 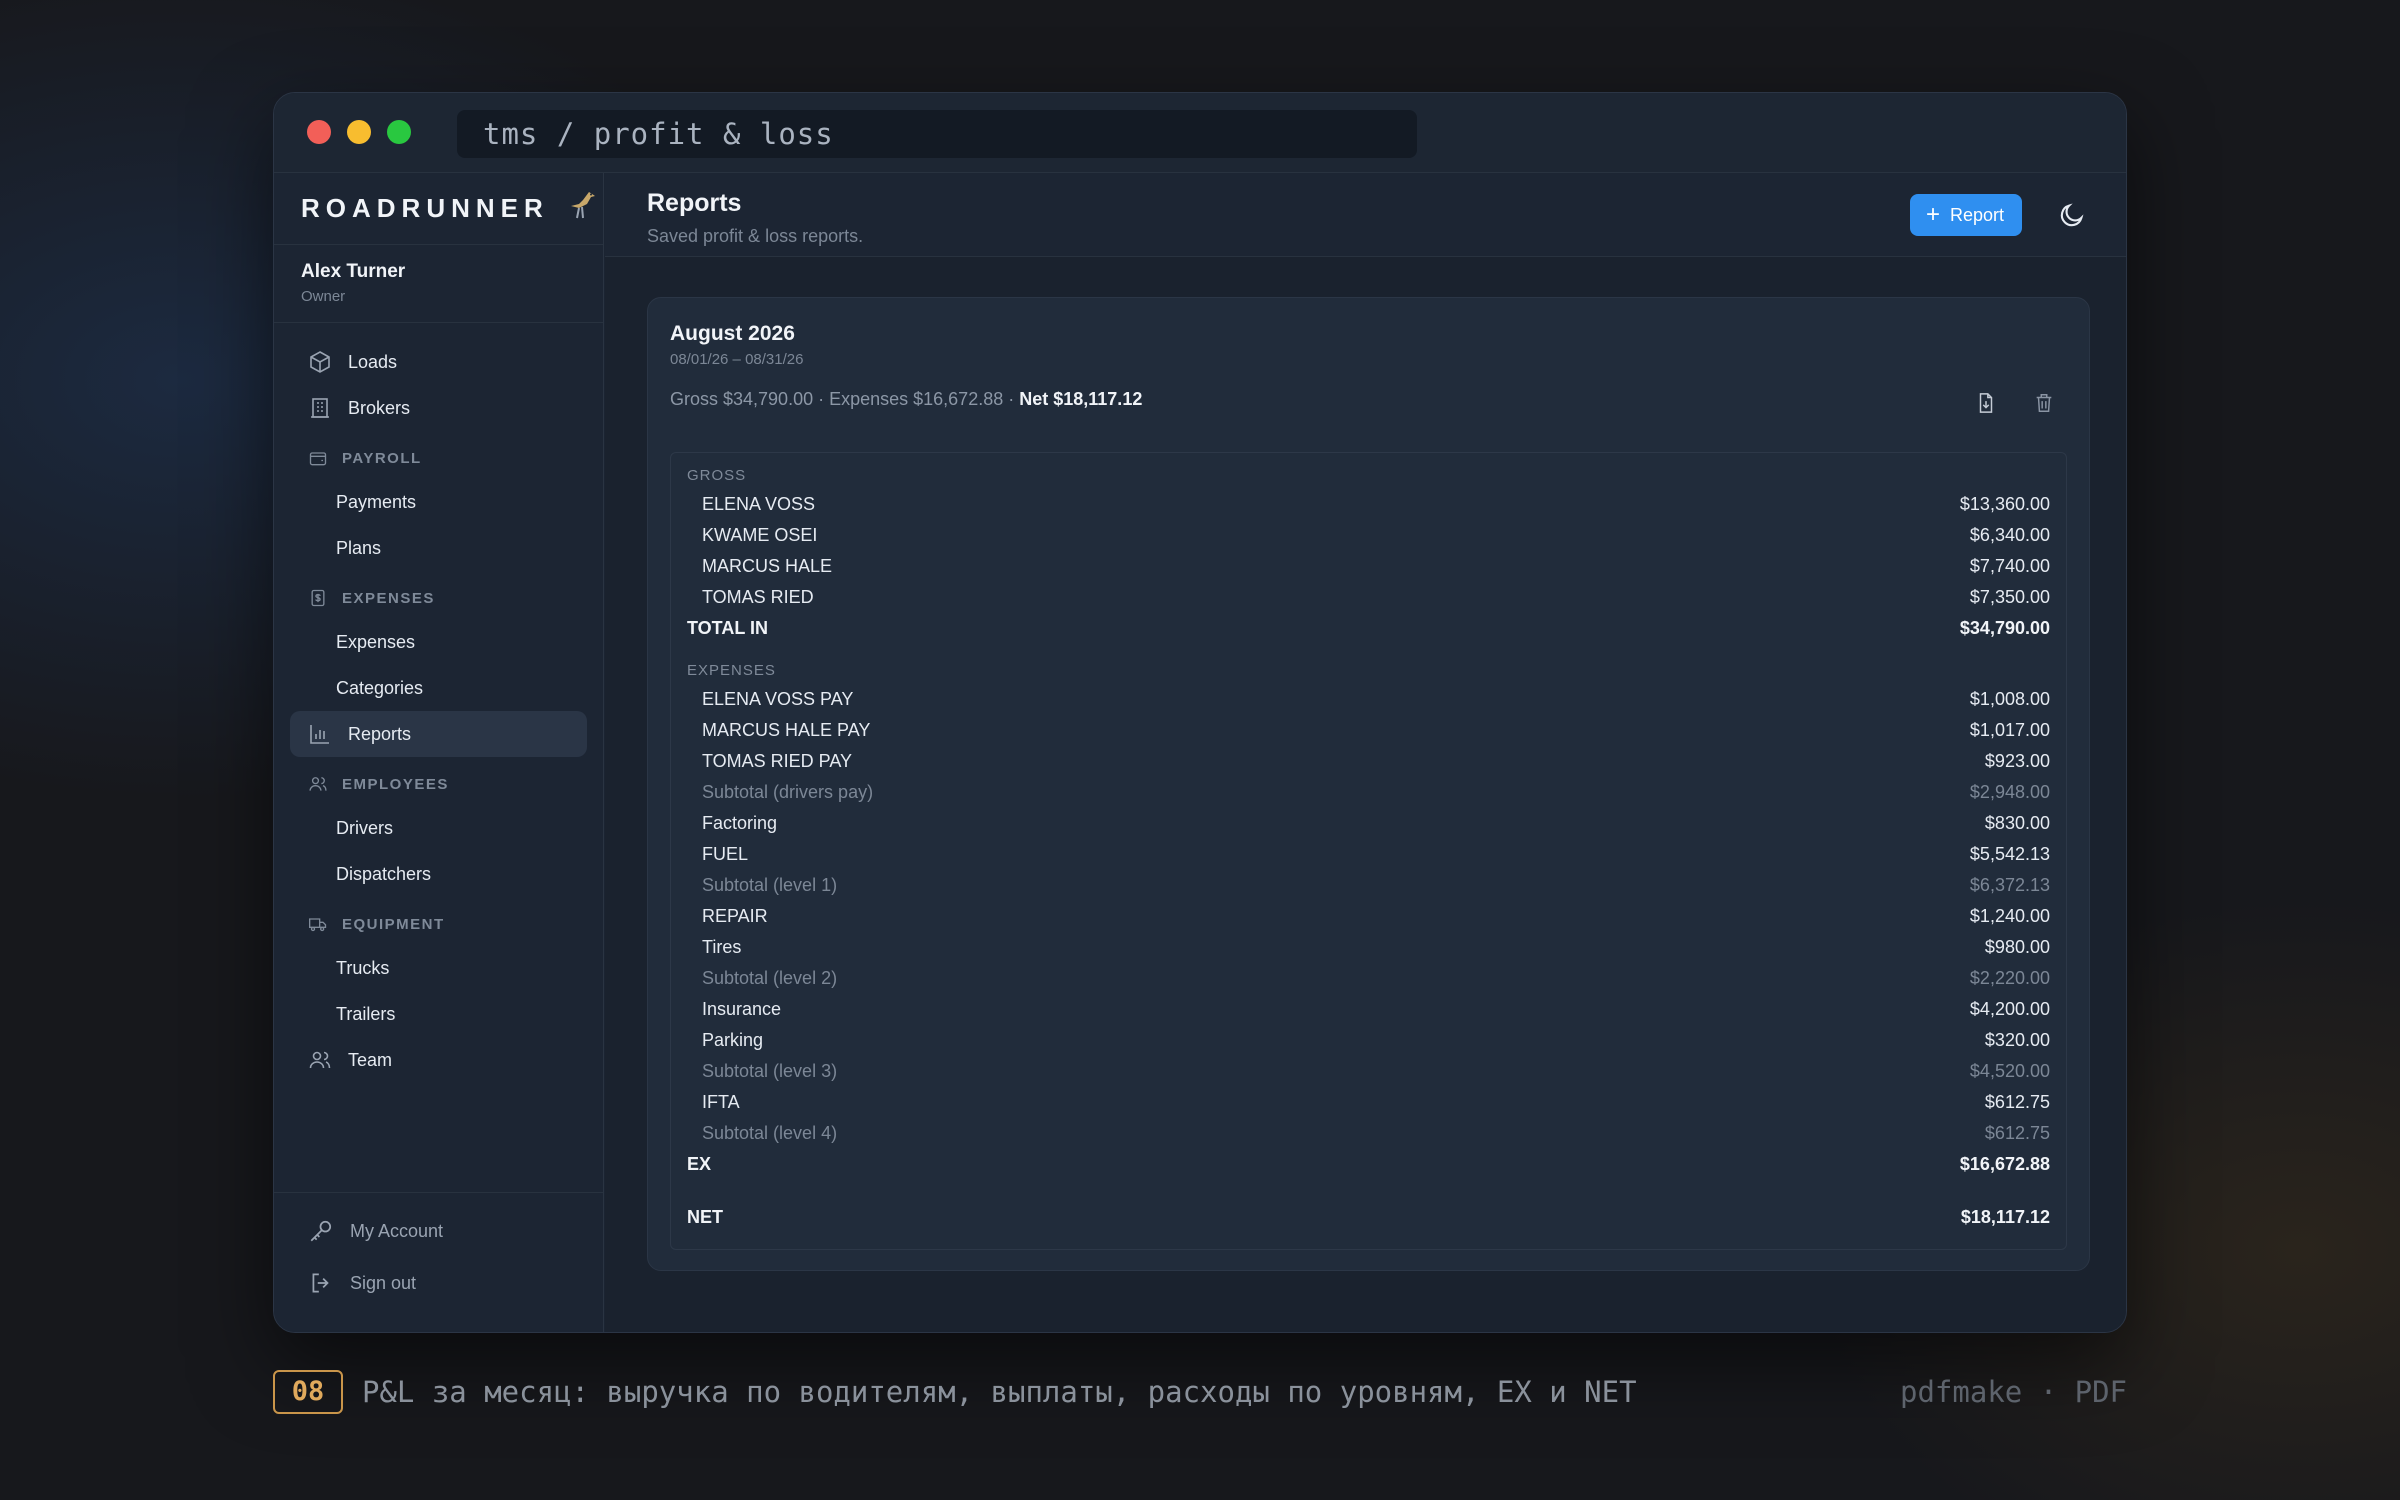 I want to click on file-download-icon, so click(x=1986, y=403).